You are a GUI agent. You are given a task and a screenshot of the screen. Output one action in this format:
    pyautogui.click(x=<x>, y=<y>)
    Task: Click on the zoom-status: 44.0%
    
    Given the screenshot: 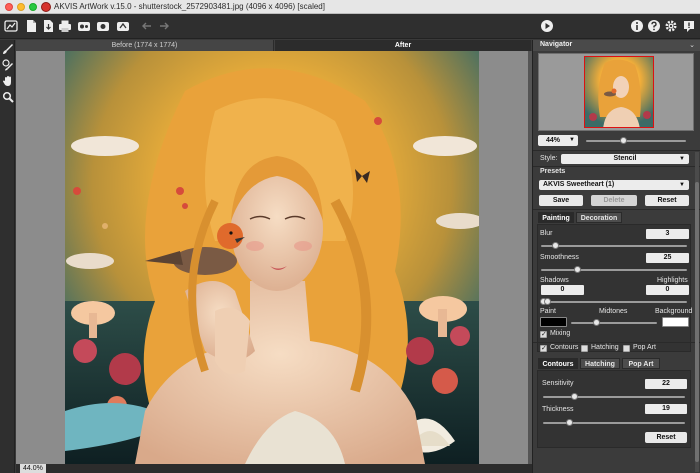 What is the action you would take?
    pyautogui.click(x=33, y=468)
    